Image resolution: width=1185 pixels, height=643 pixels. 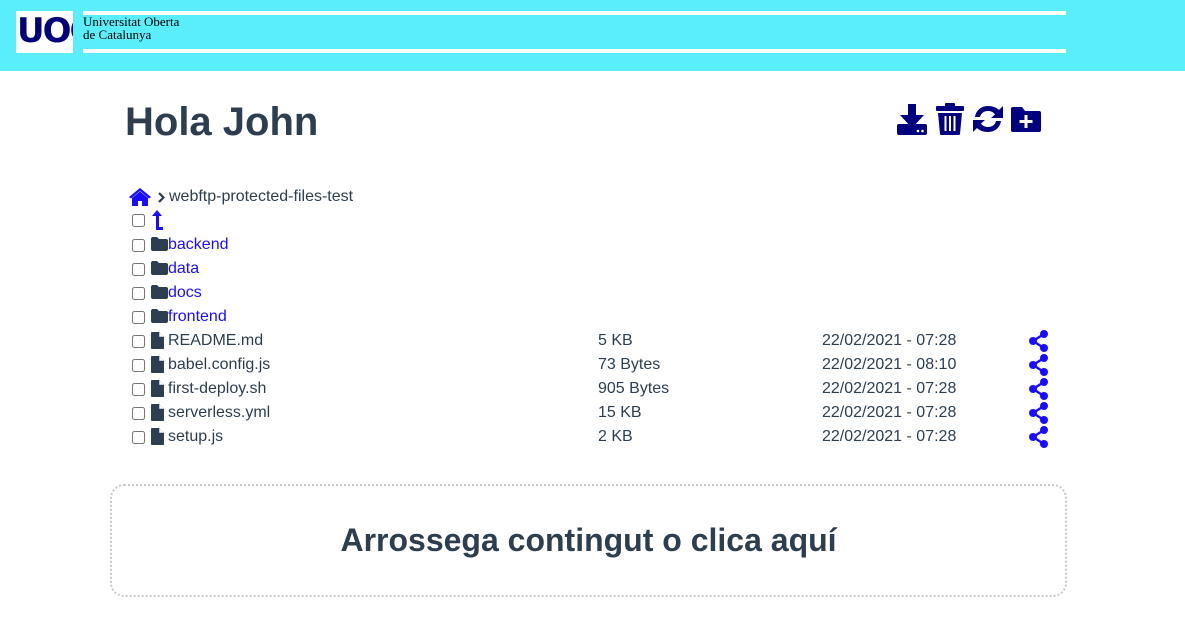 What do you see at coordinates (222, 122) in the screenshot?
I see `page-title: Hola John` at bounding box center [222, 122].